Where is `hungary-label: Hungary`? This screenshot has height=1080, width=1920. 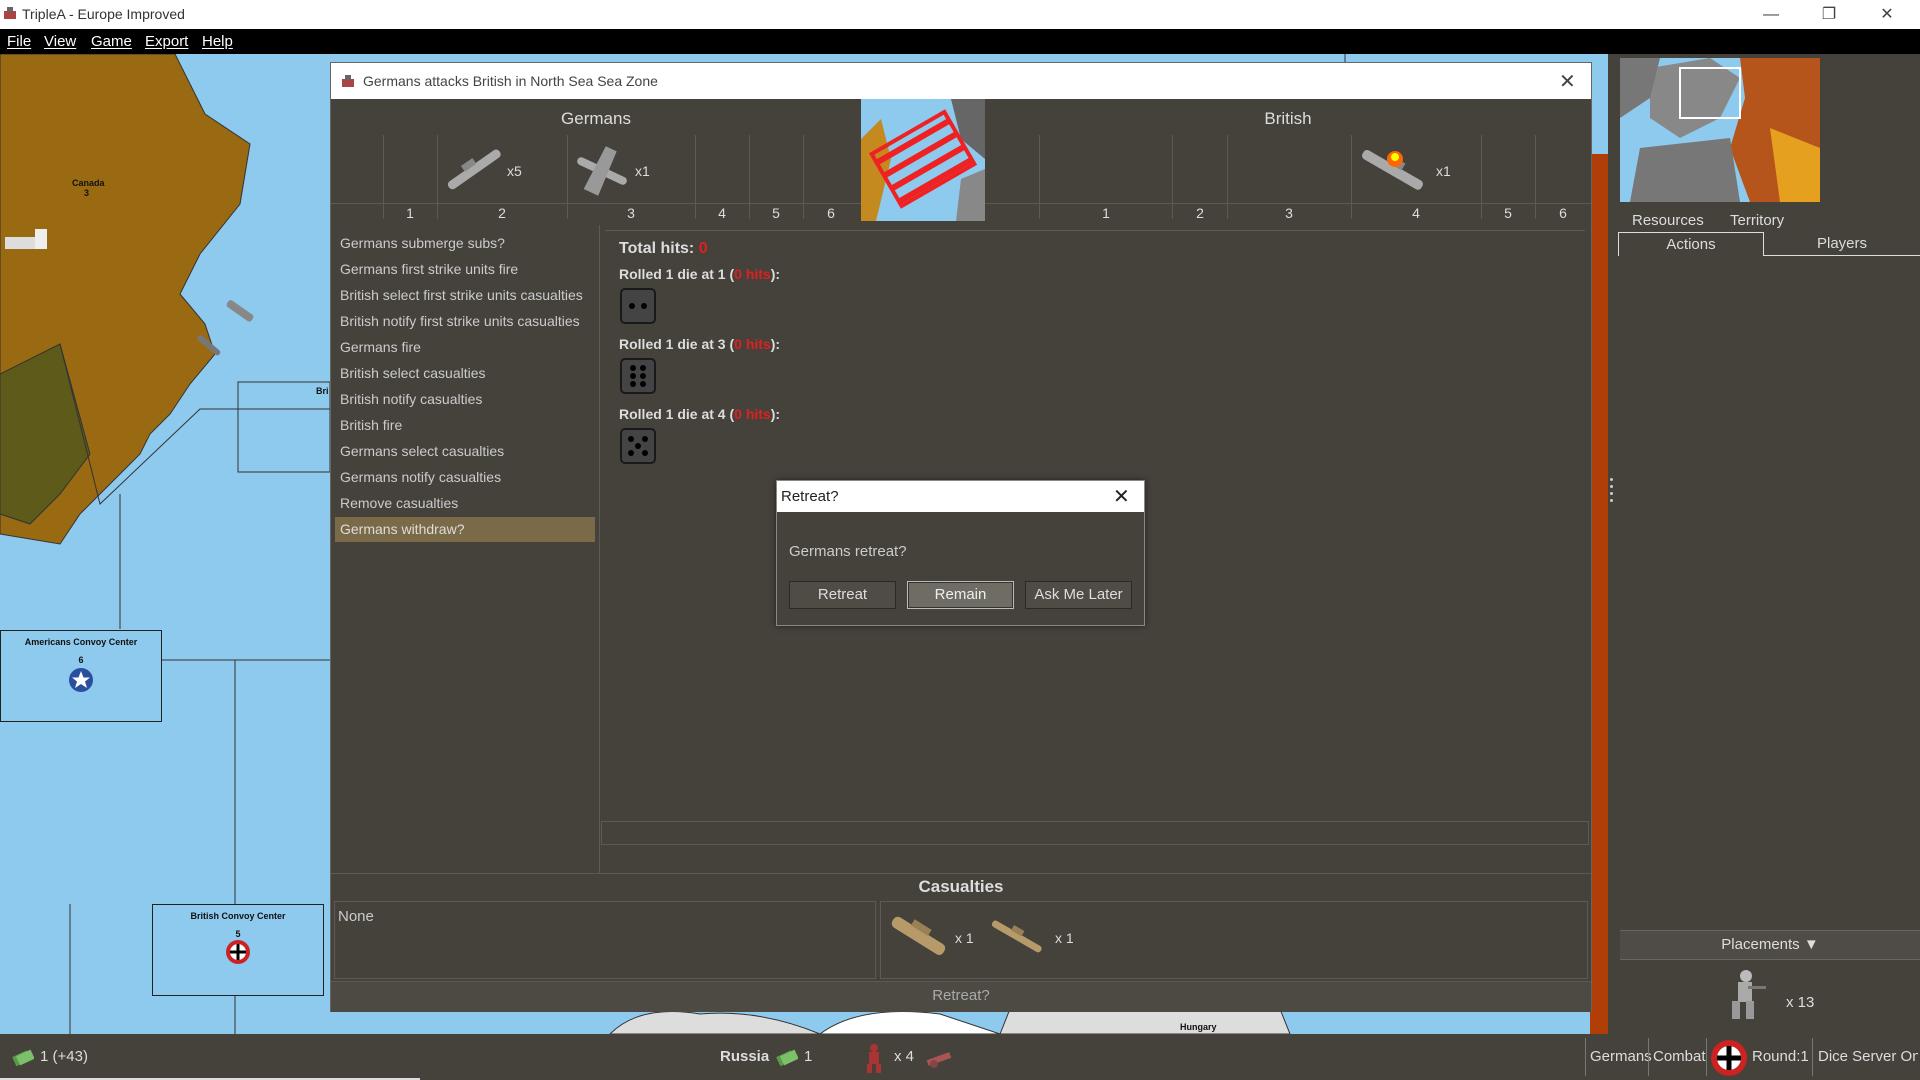 hungary-label: Hungary is located at coordinates (1198, 1027).